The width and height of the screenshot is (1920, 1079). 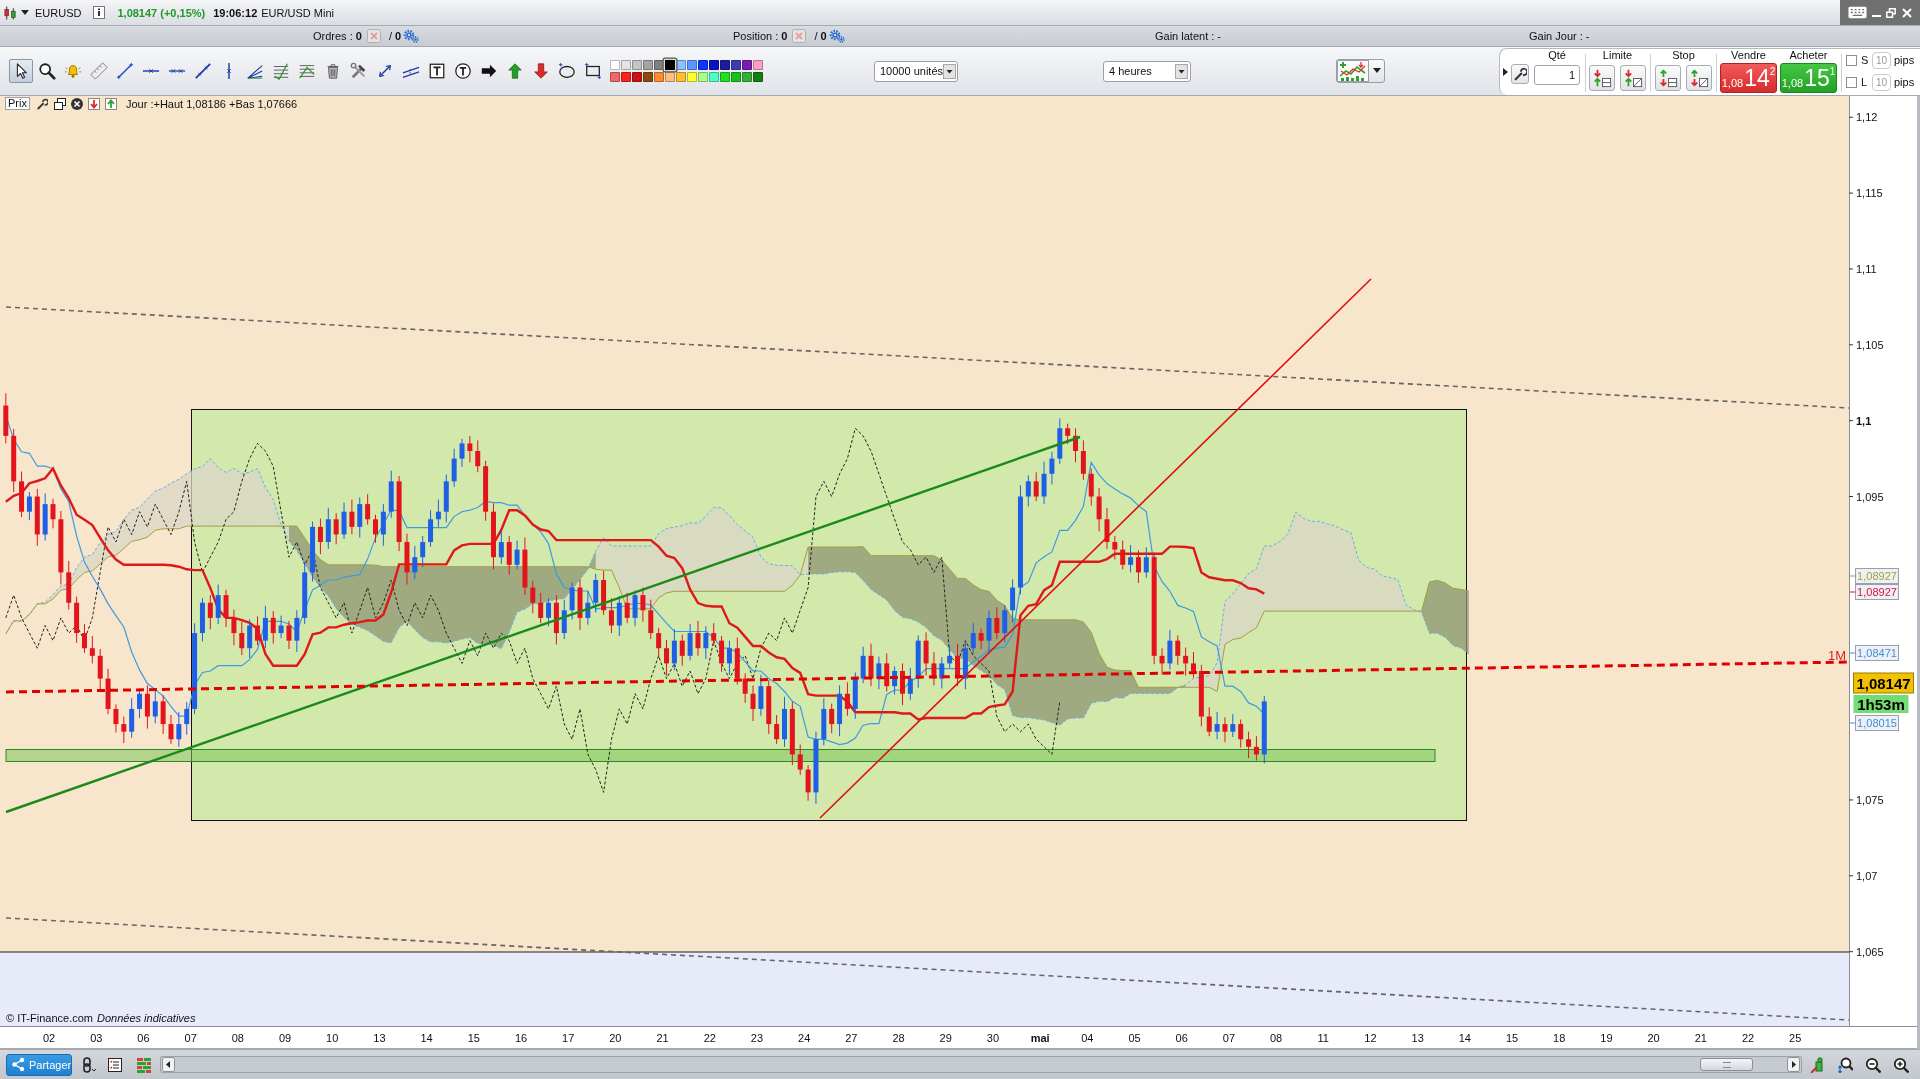 What do you see at coordinates (720, 755) in the screenshot?
I see `horizontal-band` at bounding box center [720, 755].